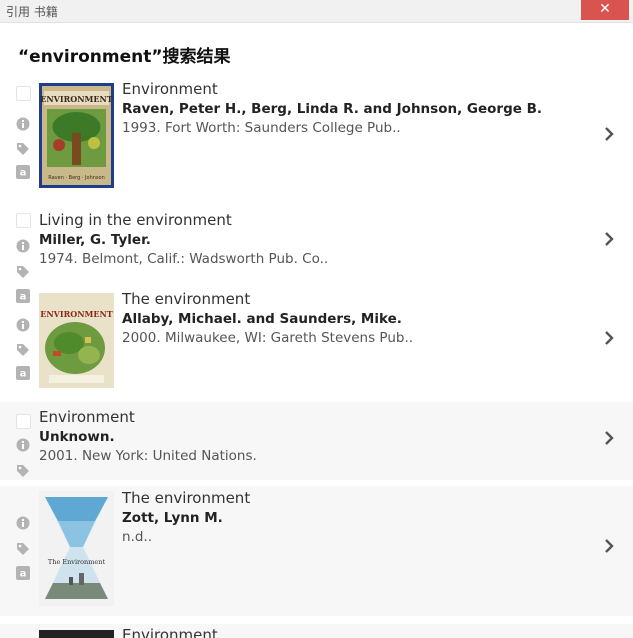  I want to click on title-bar: 引用 书籍 ✕, so click(316, 11).